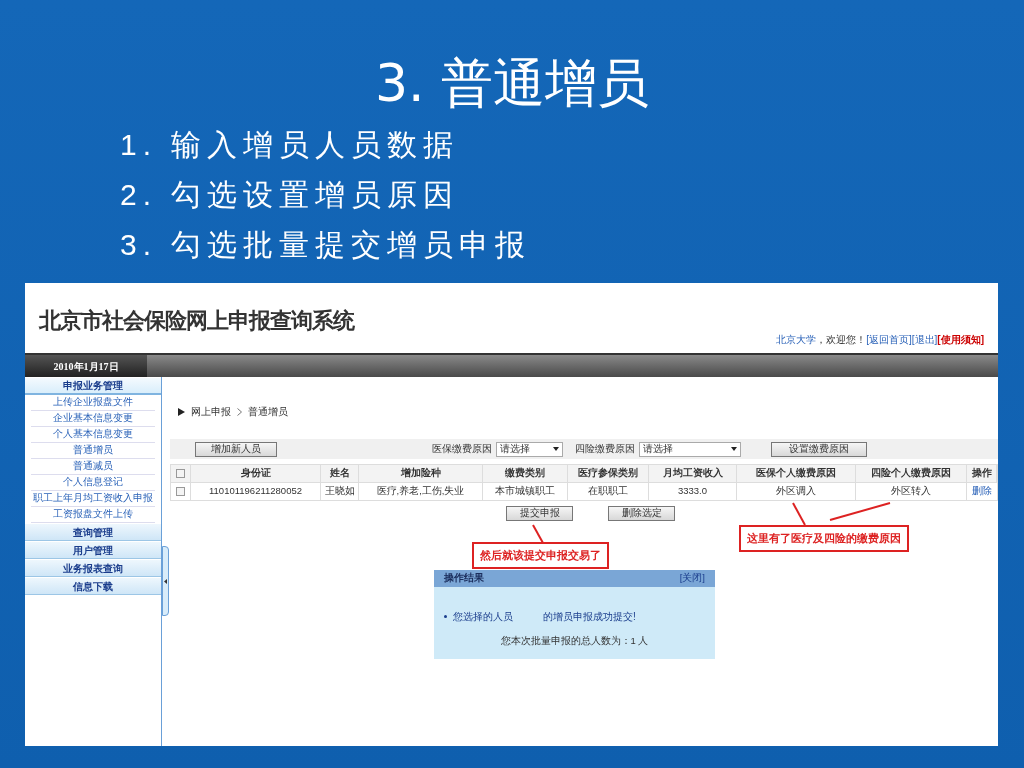  What do you see at coordinates (911, 491) in the screenshot?
I see `table-cell: 外区转入` at bounding box center [911, 491].